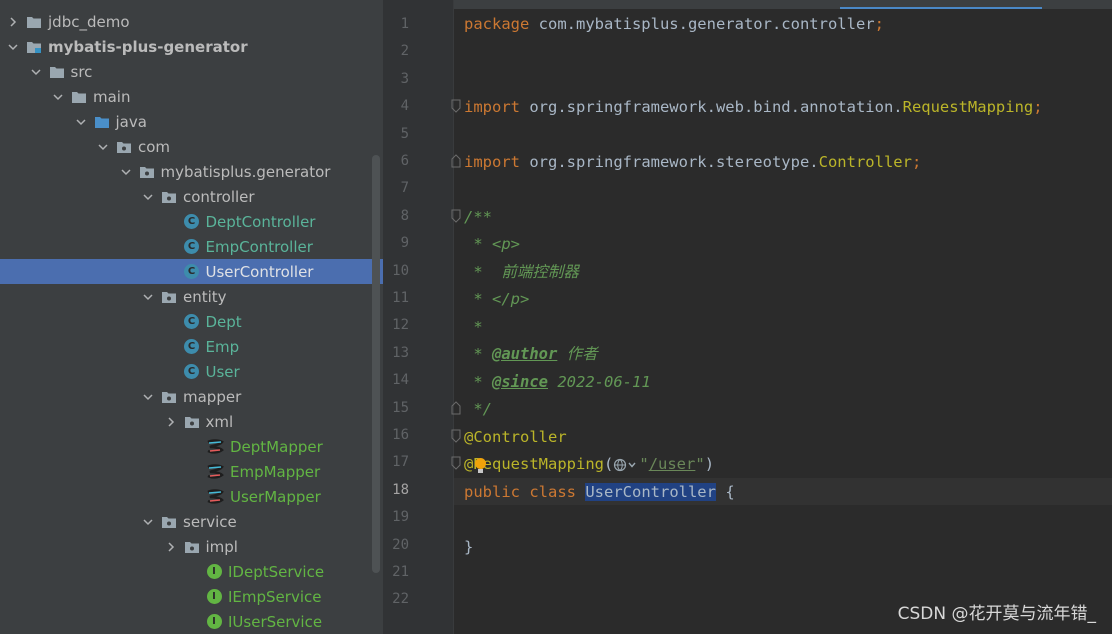 The height and width of the screenshot is (634, 1112). I want to click on code-line-11: * </p>, so click(496, 299).